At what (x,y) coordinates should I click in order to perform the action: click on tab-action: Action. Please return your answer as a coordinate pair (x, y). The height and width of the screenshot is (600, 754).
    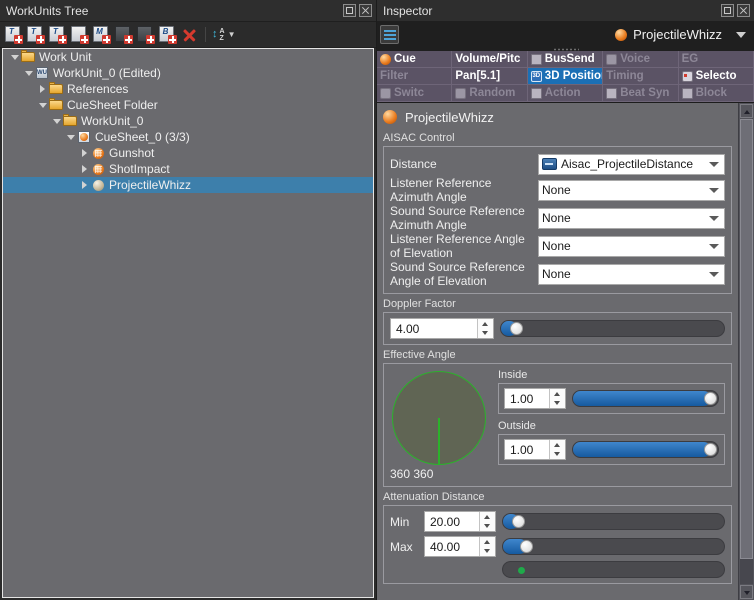
    Looking at the image, I should click on (565, 93).